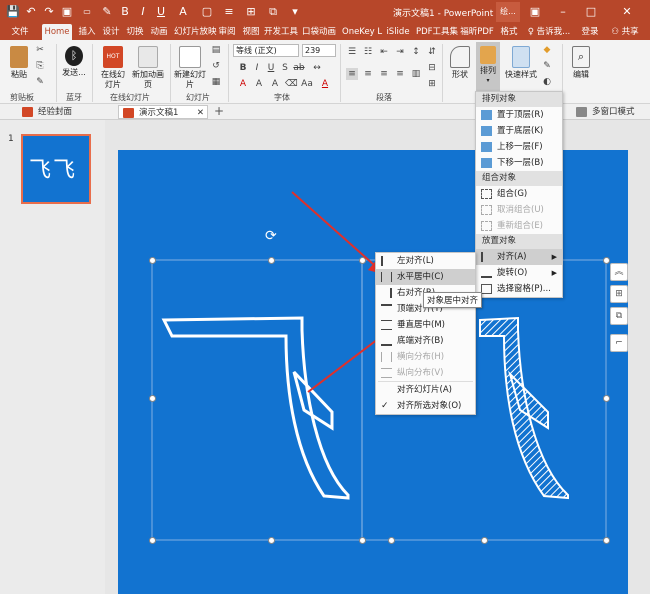  What do you see at coordinates (257, 68) in the screenshot?
I see `italic-icon: I` at bounding box center [257, 68].